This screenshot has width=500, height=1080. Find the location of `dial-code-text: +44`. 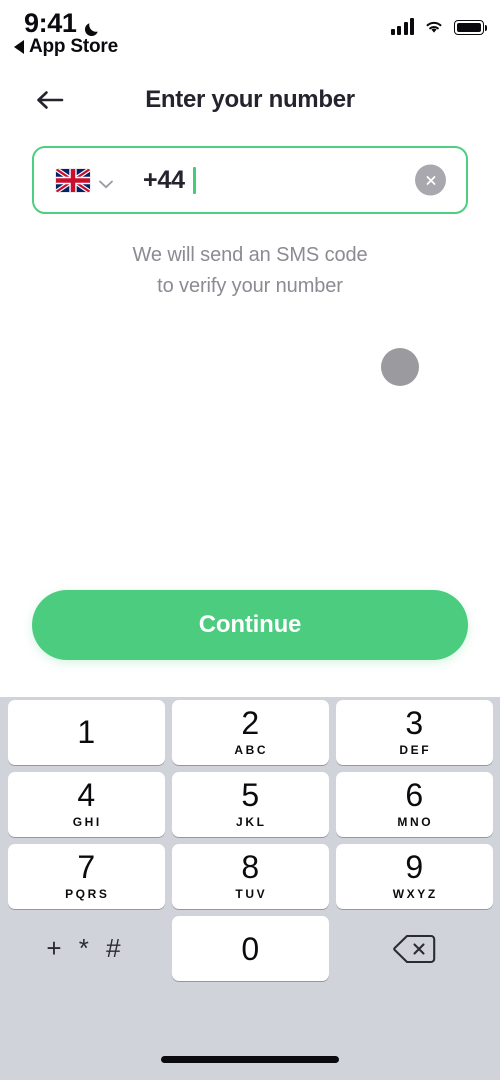

dial-code-text: +44 is located at coordinates (164, 179).